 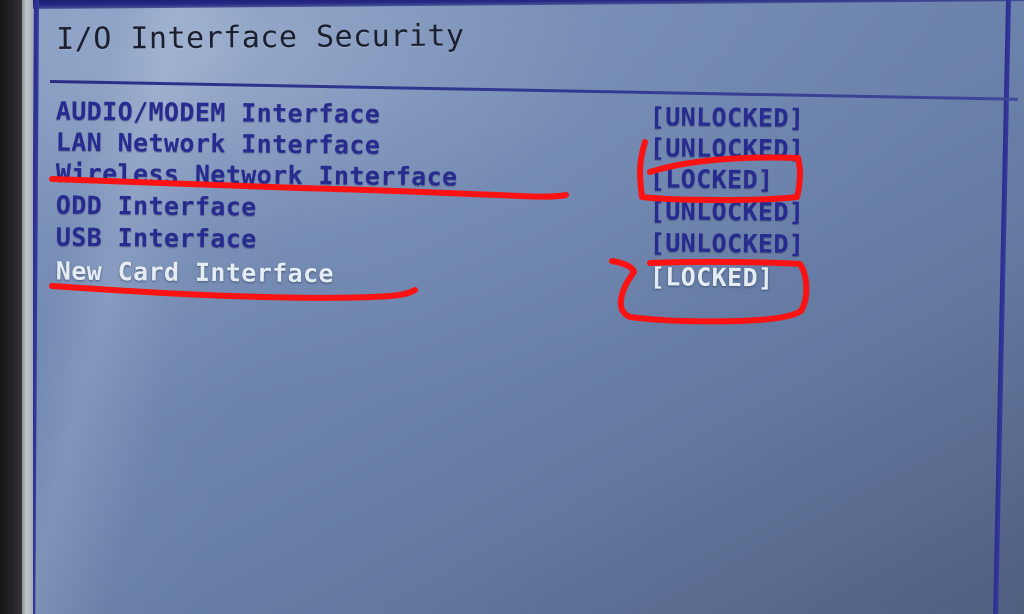 What do you see at coordinates (260, 37) in the screenshot?
I see `page-title: I/O Interface Security` at bounding box center [260, 37].